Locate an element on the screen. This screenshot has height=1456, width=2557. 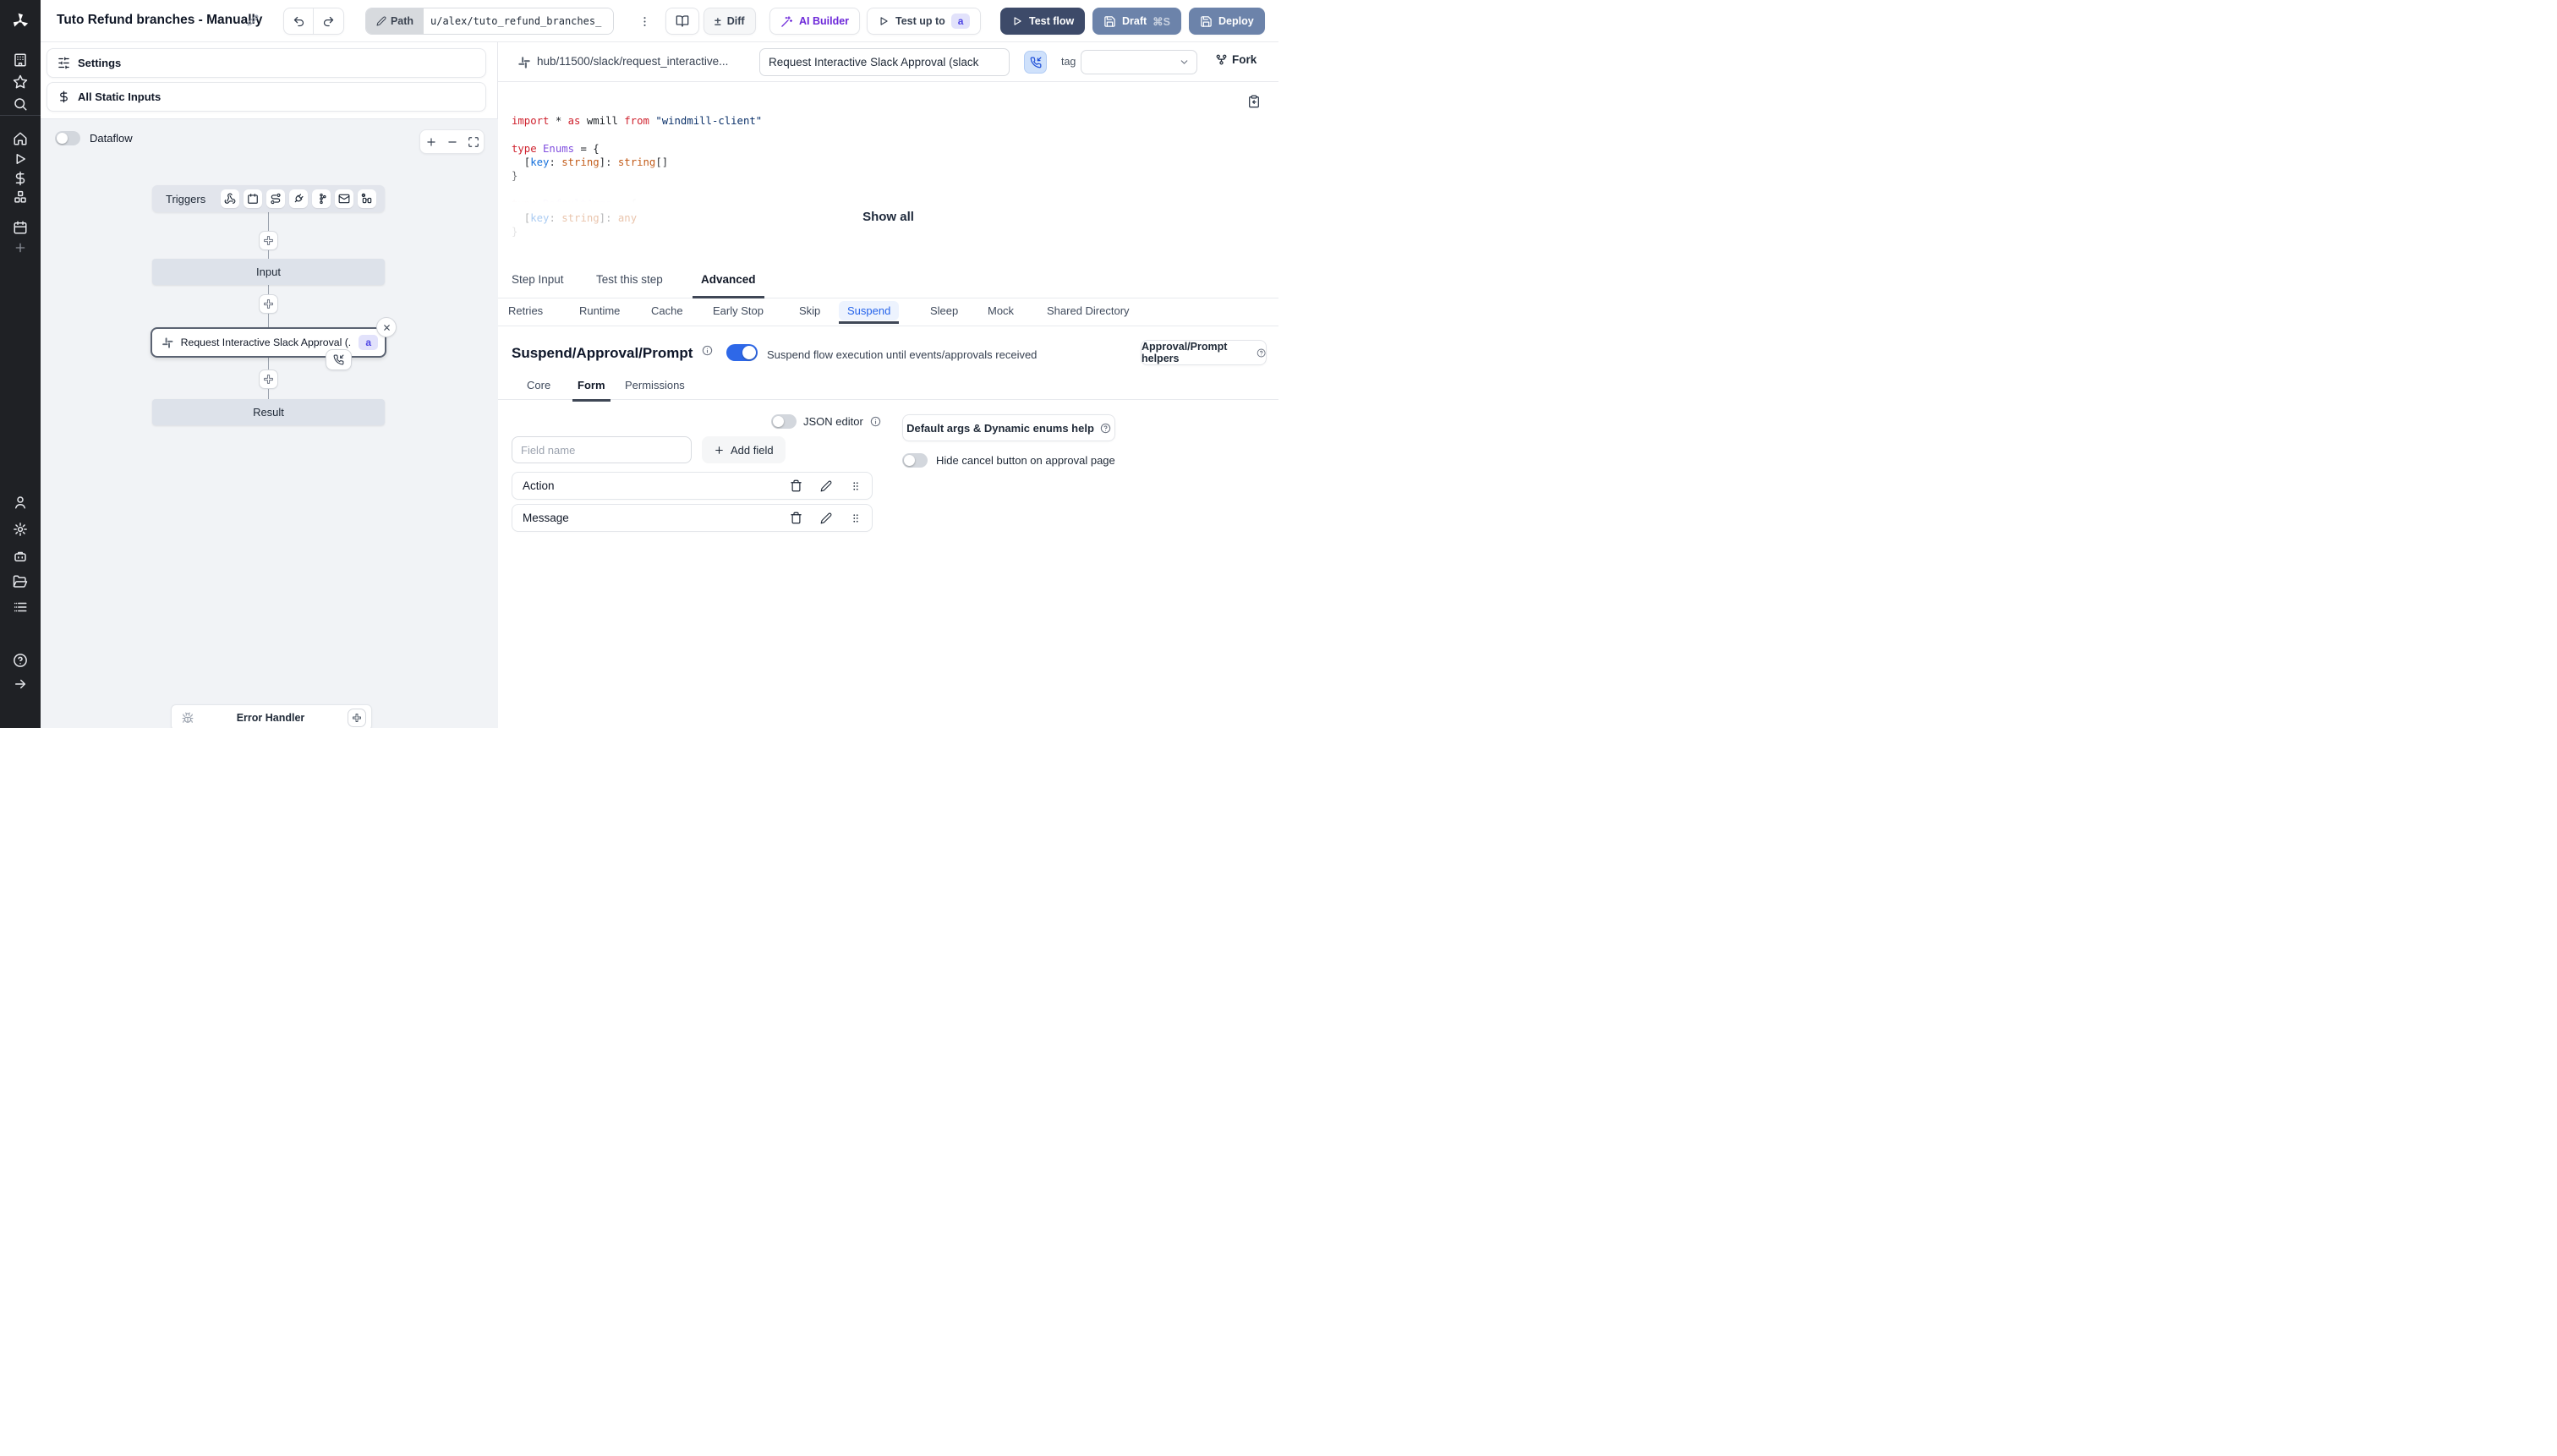
tab-advanced: Advanced is located at coordinates (728, 286).